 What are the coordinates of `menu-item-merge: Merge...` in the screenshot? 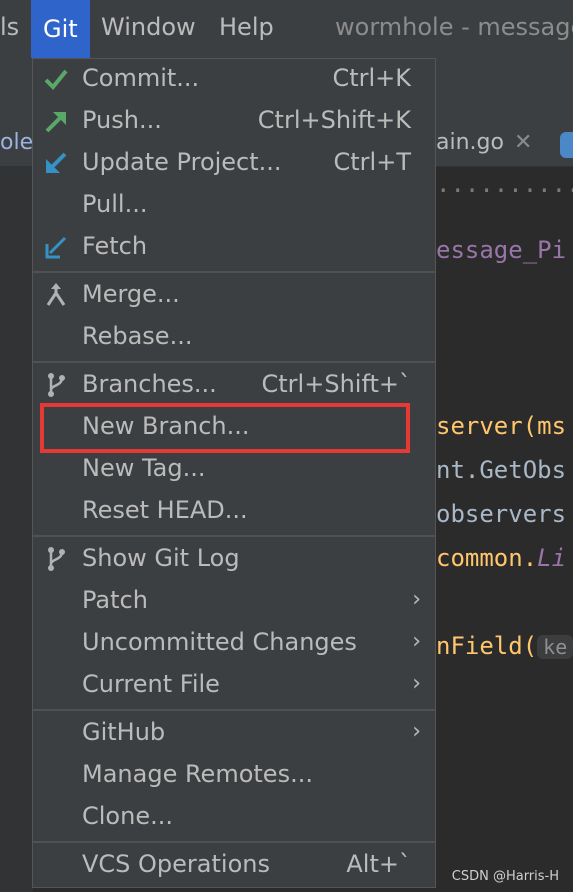 It's located at (234, 296).